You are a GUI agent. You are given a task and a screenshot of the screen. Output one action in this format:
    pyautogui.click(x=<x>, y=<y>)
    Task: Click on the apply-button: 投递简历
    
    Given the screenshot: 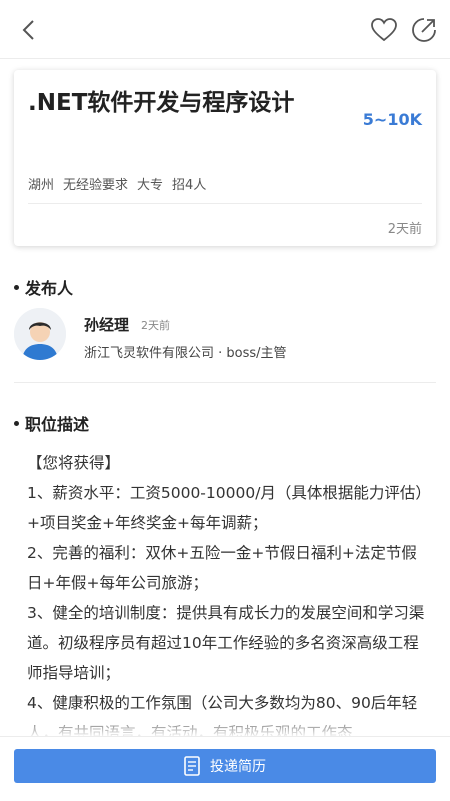 What is the action you would take?
    pyautogui.click(x=225, y=766)
    